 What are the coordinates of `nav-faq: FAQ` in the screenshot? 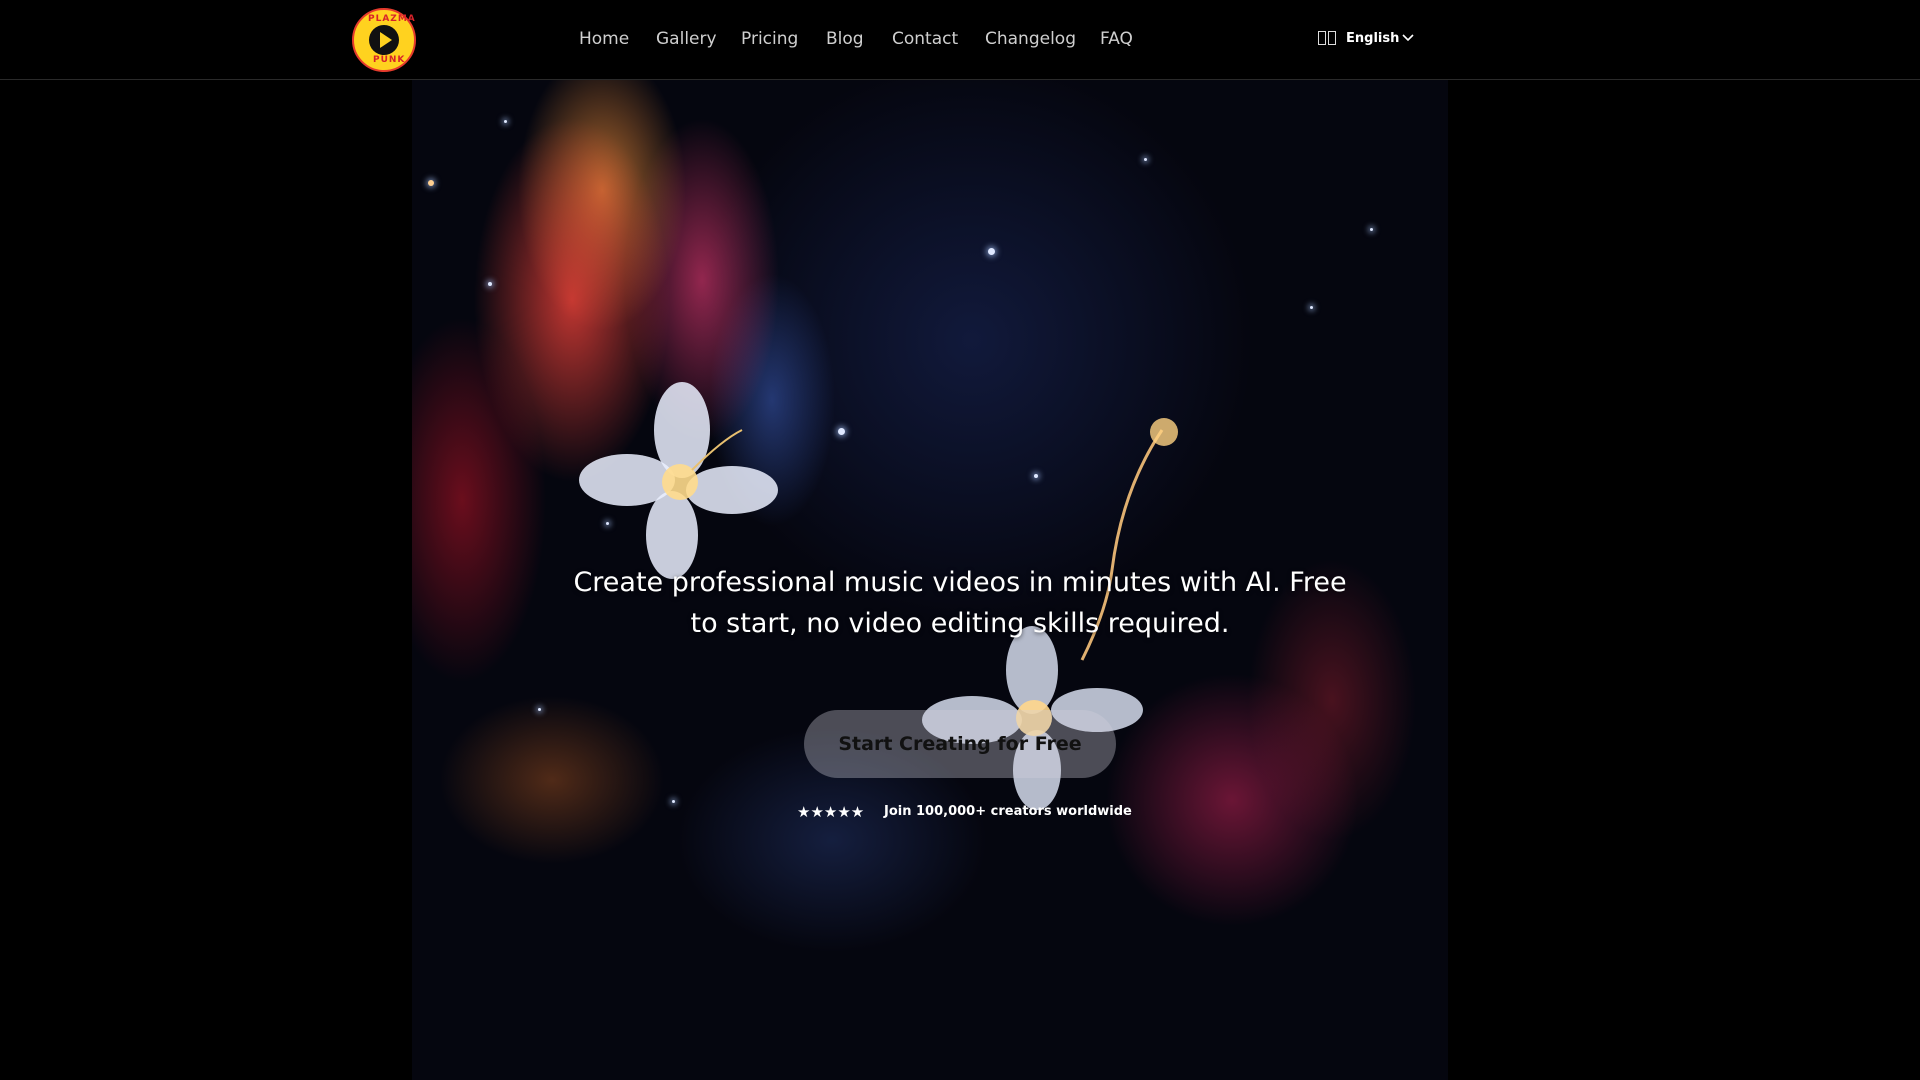 It's located at (1116, 39).